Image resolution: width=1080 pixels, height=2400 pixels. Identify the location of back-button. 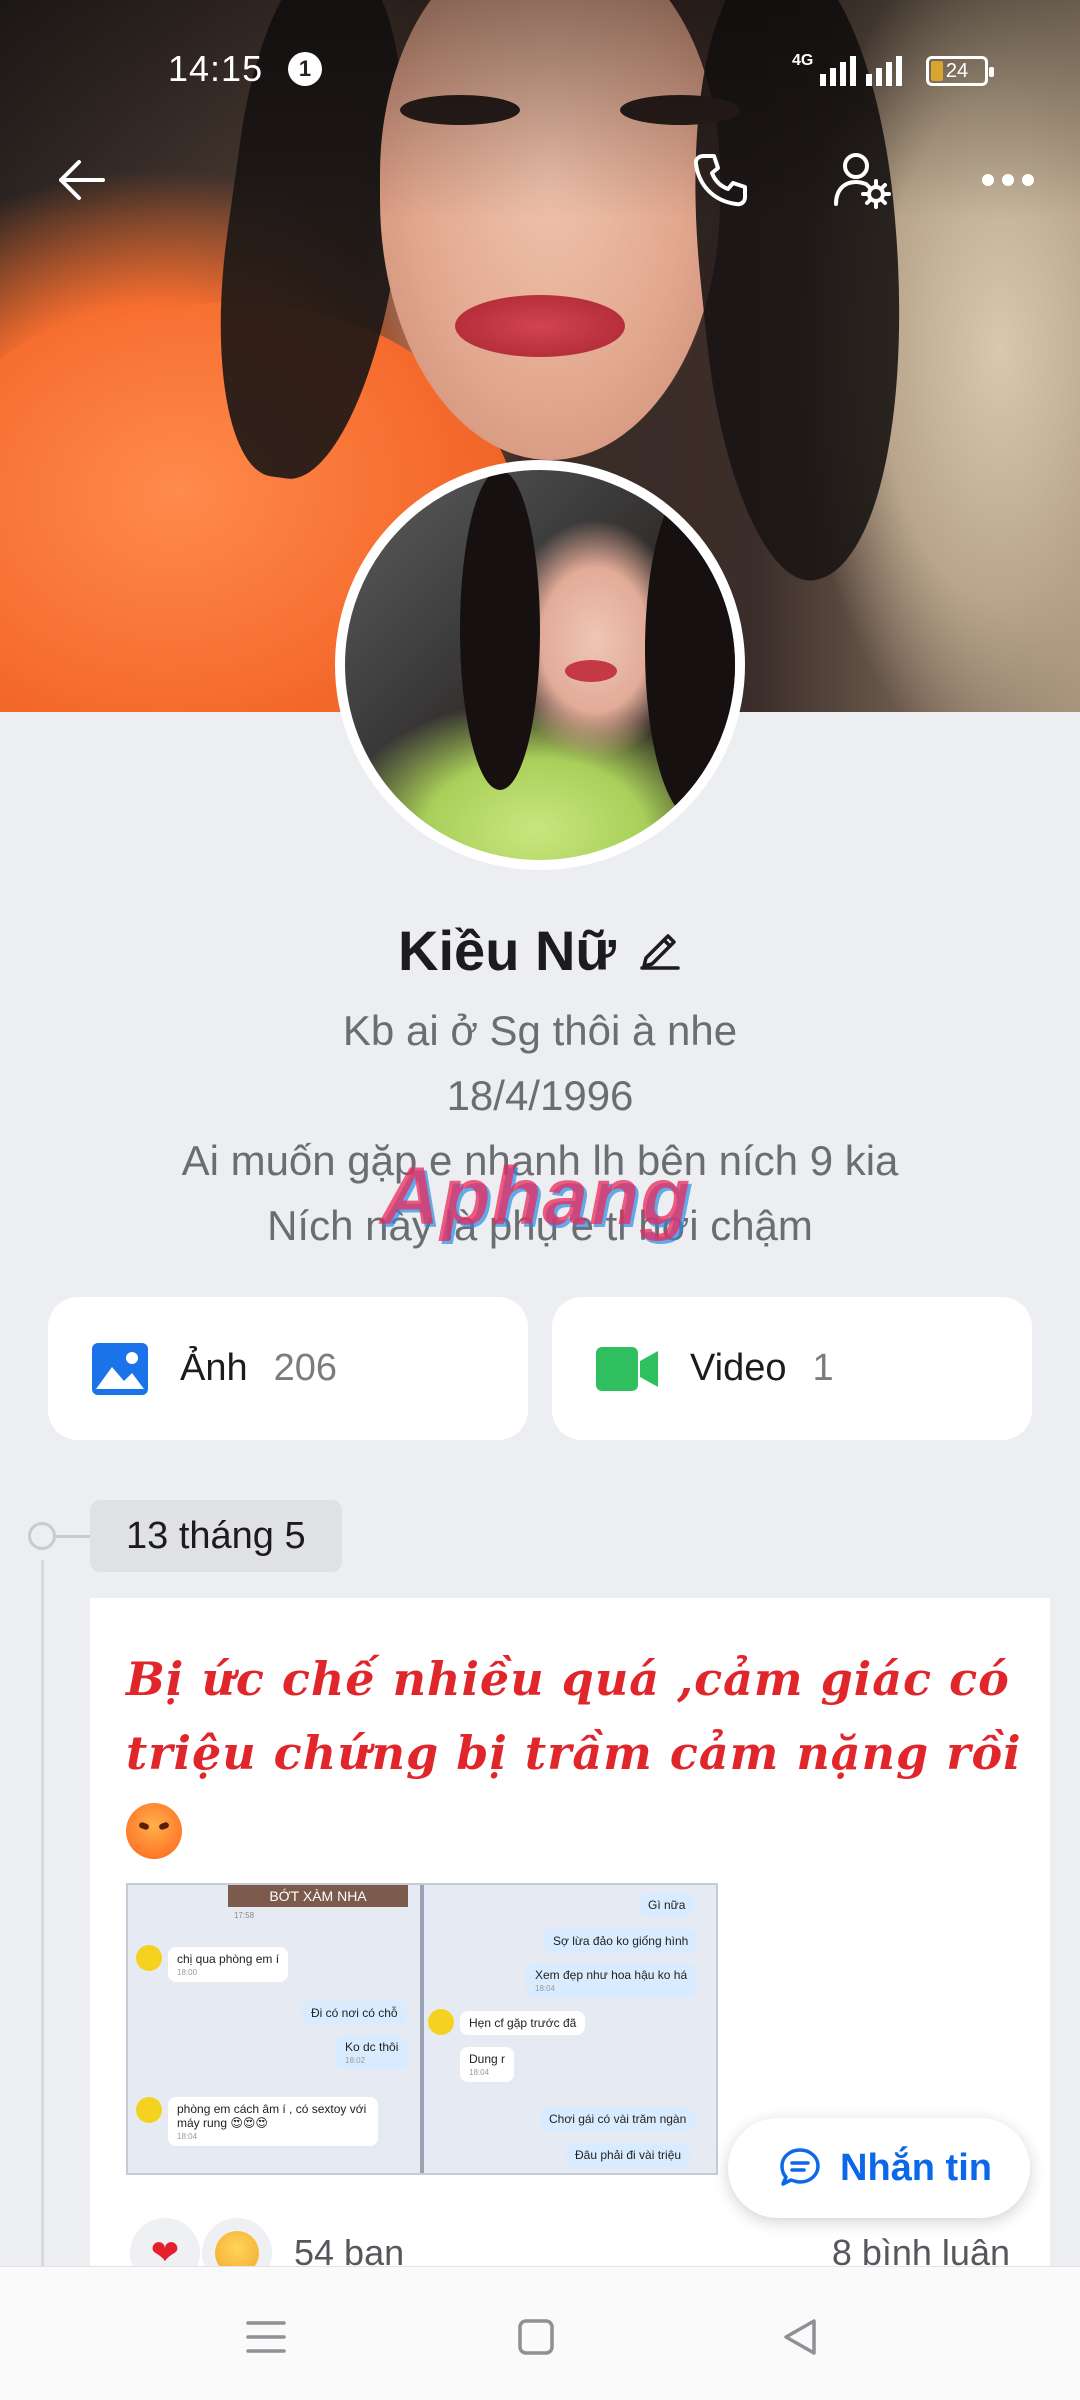
(82, 180).